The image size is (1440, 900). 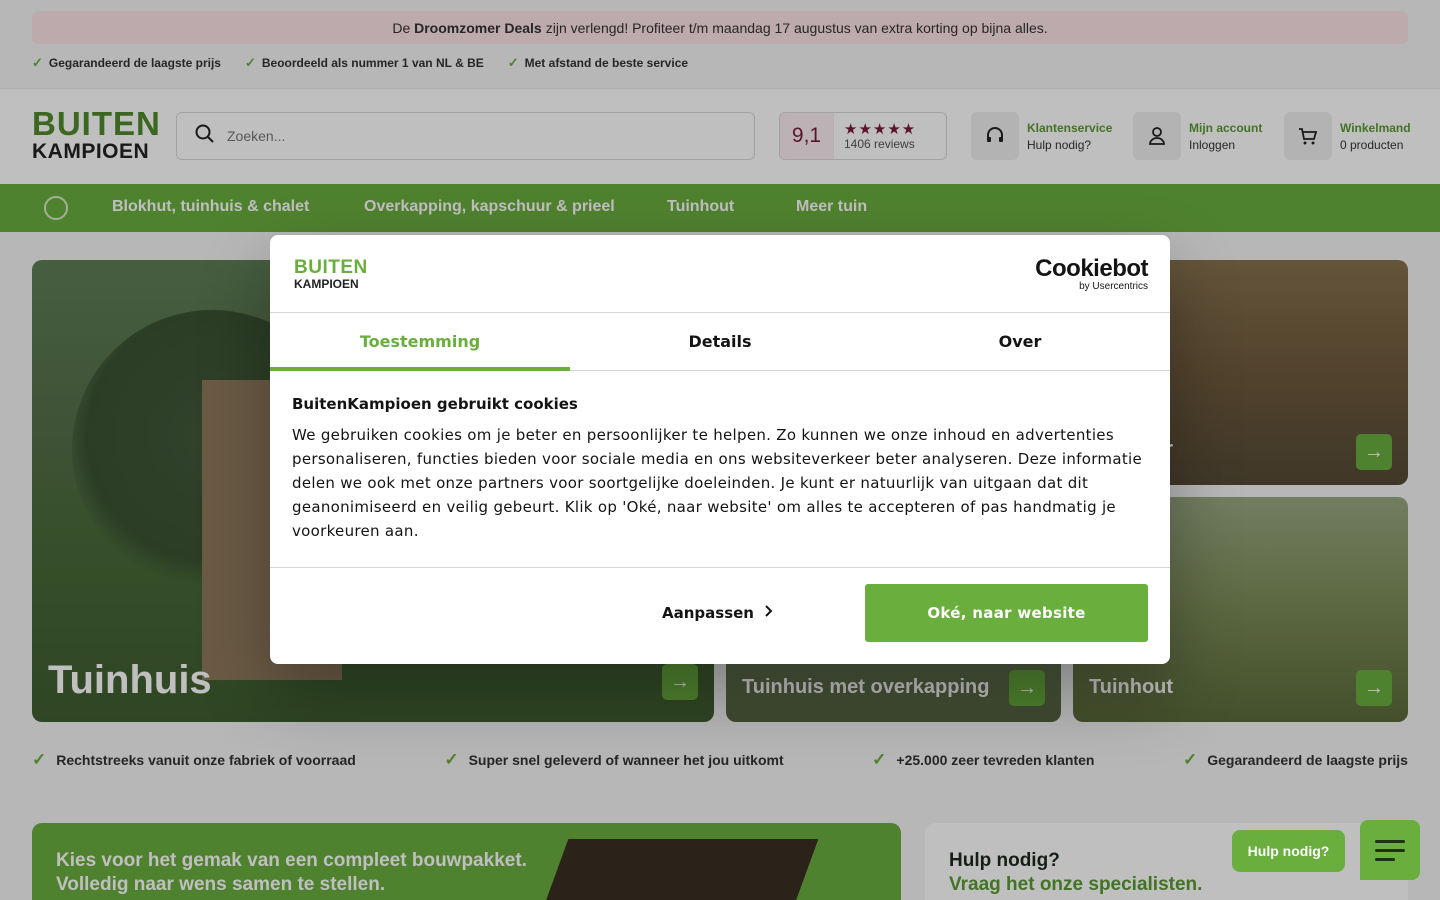 I want to click on cookie-logo-line-2: KAMPIOEN, so click(x=326, y=284).